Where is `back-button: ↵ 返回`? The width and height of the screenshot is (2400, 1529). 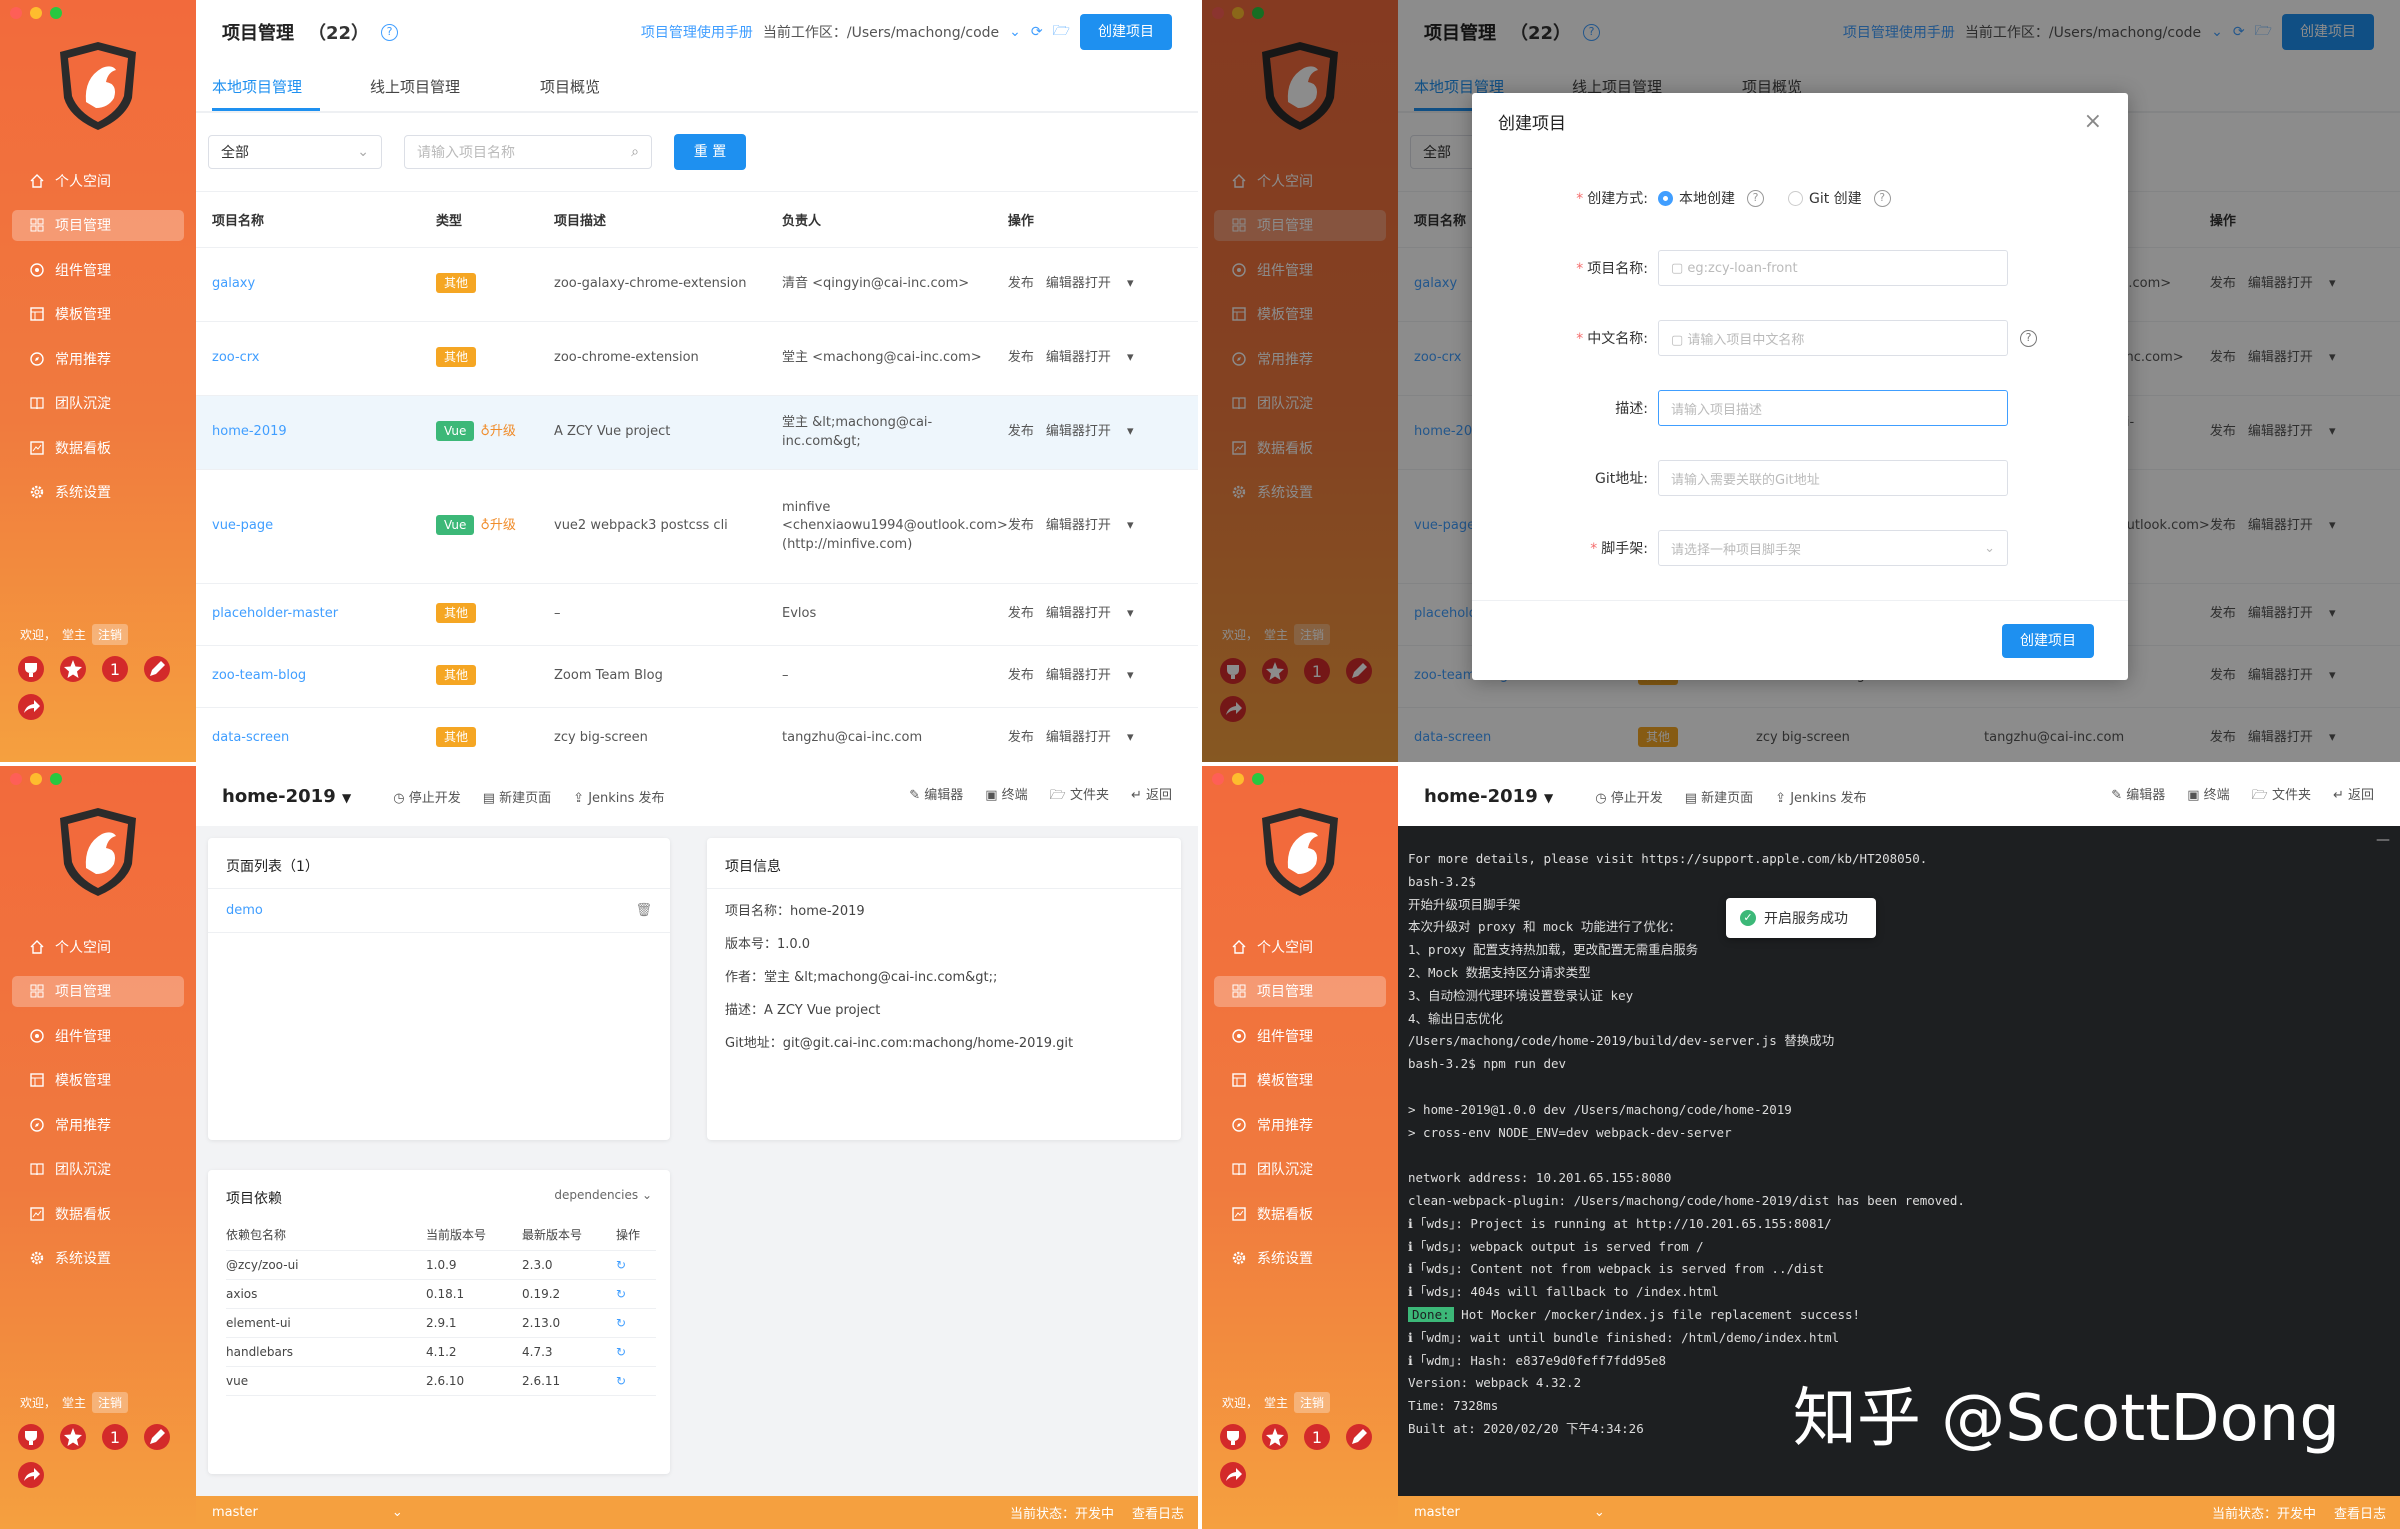 back-button: ↵ 返回 is located at coordinates (1151, 796).